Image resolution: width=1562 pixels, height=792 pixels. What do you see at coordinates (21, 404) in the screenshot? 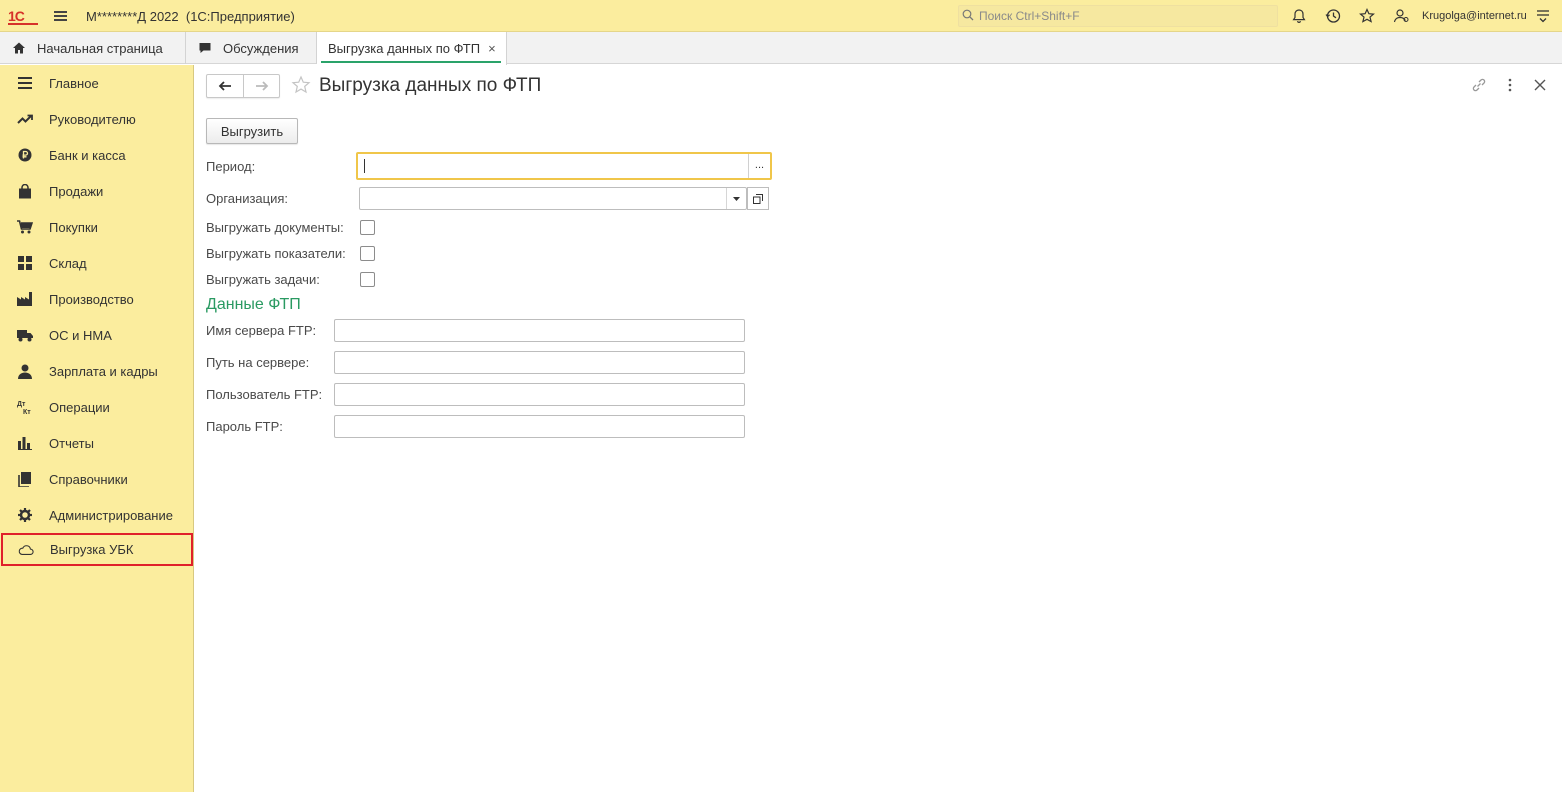
I see `svg-text: Дт` at bounding box center [21, 404].